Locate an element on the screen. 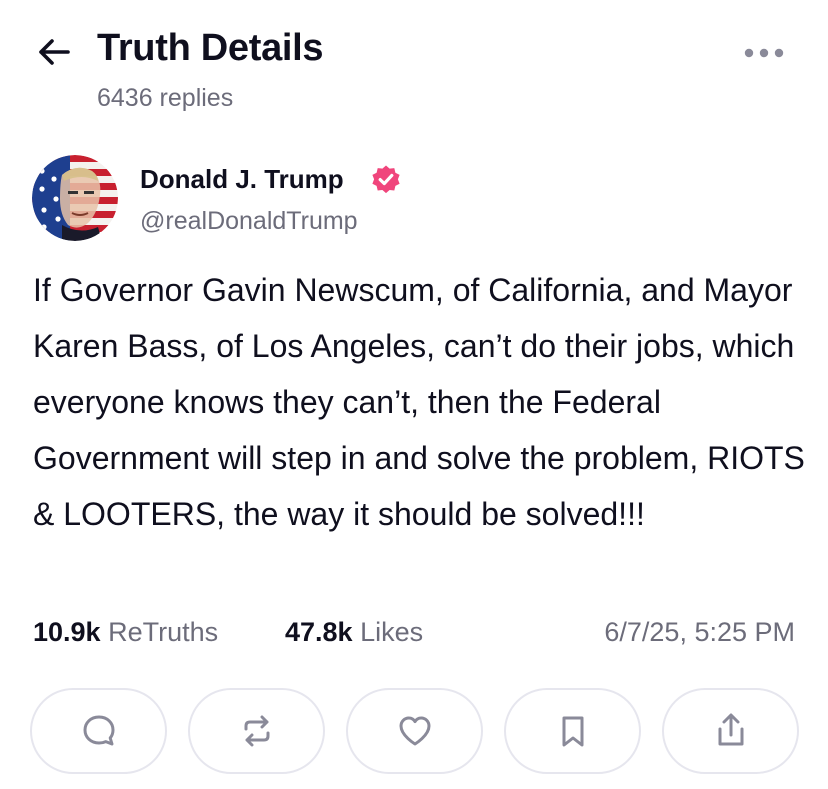 The image size is (828, 789). more-options-button is located at coordinates (764, 53).